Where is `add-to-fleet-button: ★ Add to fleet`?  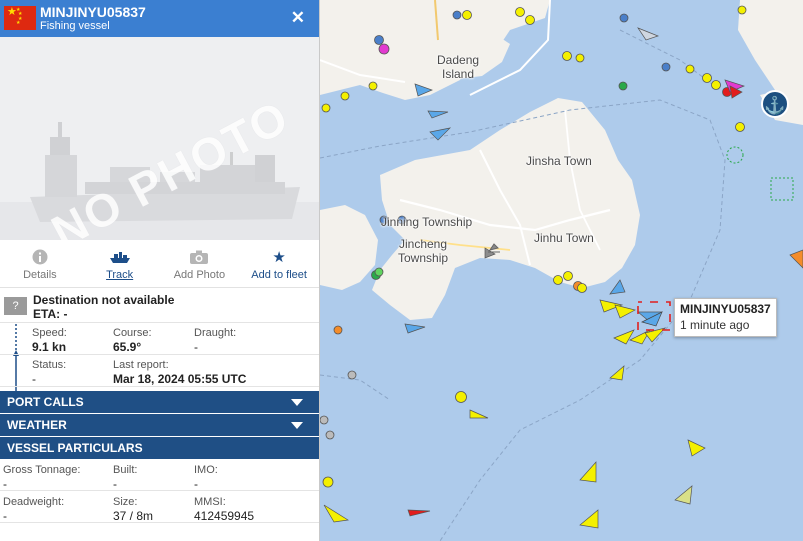
add-to-fleet-button: ★ Add to fleet is located at coordinates (279, 263).